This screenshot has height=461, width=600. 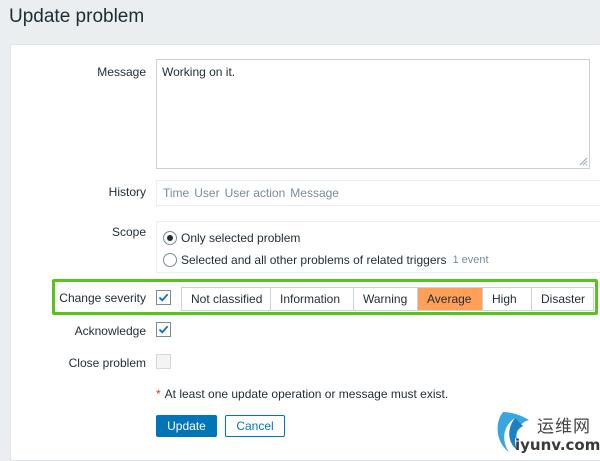 I want to click on history-col-user-action: User action, so click(x=255, y=193).